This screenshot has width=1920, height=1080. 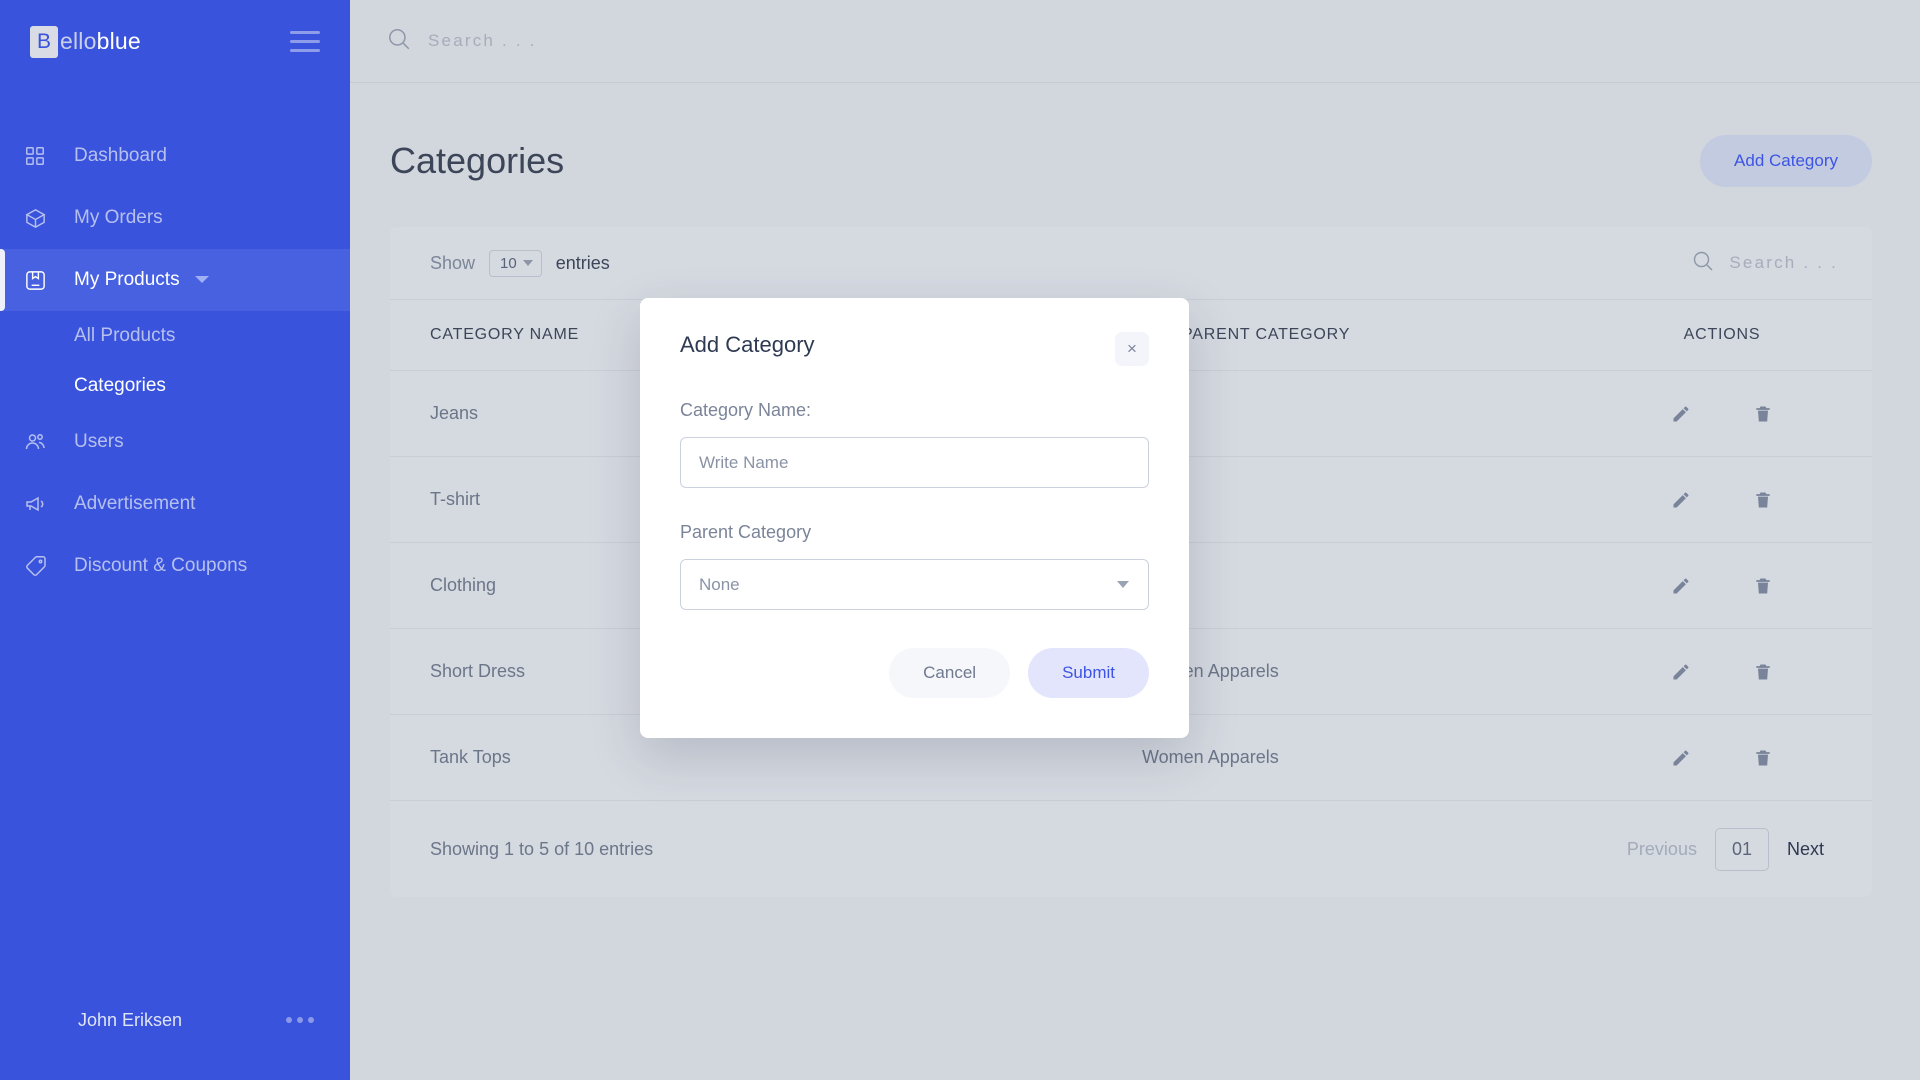 What do you see at coordinates (1088, 673) in the screenshot?
I see `submit-button: Submit` at bounding box center [1088, 673].